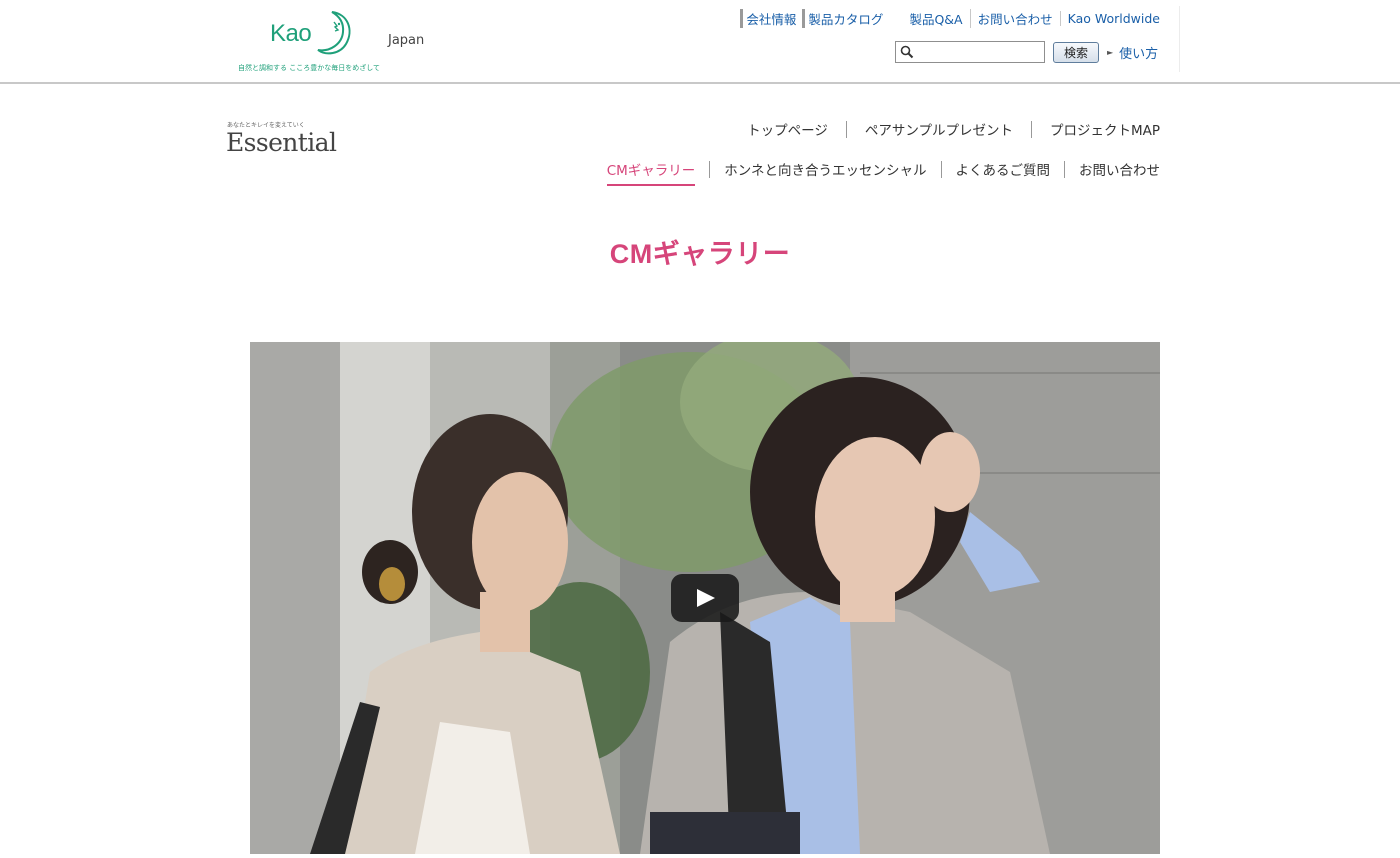 The image size is (1400, 858). I want to click on search-icon, so click(907, 52).